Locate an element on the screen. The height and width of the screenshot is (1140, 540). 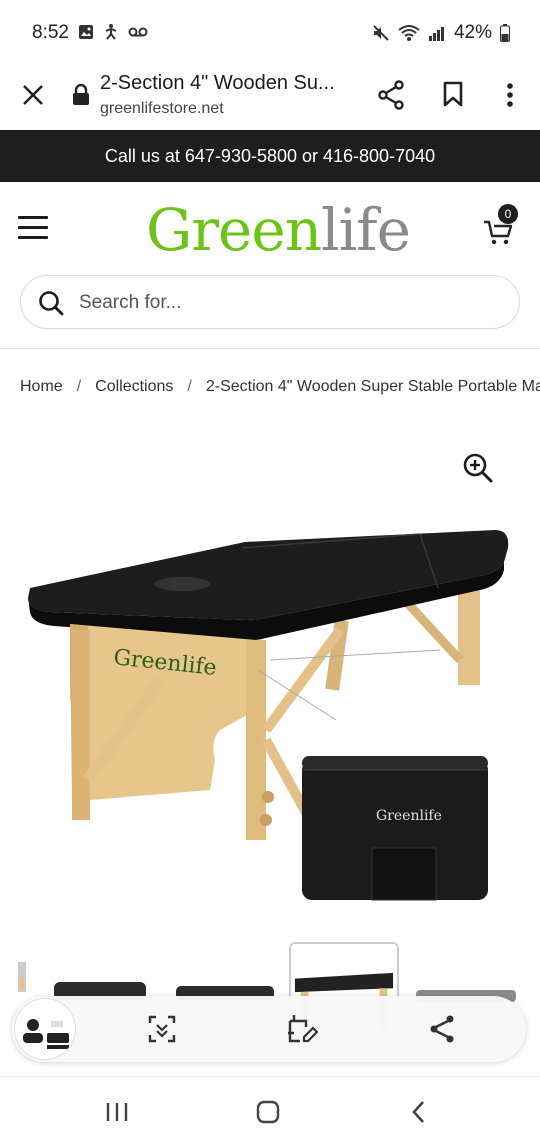
system-nav-bar is located at coordinates (270, 1108).